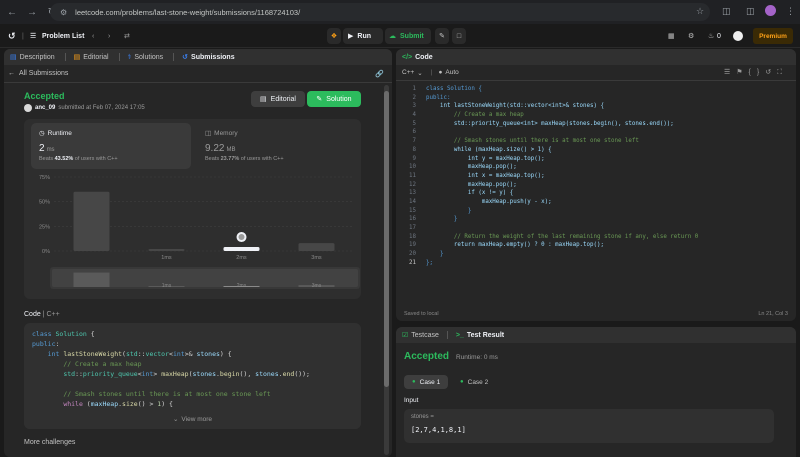  I want to click on submit-button: ☁ Submit, so click(408, 36).